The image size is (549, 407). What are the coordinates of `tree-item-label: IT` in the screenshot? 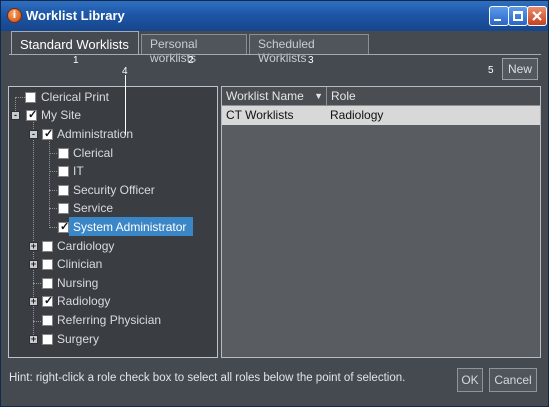 It's located at (78, 171).